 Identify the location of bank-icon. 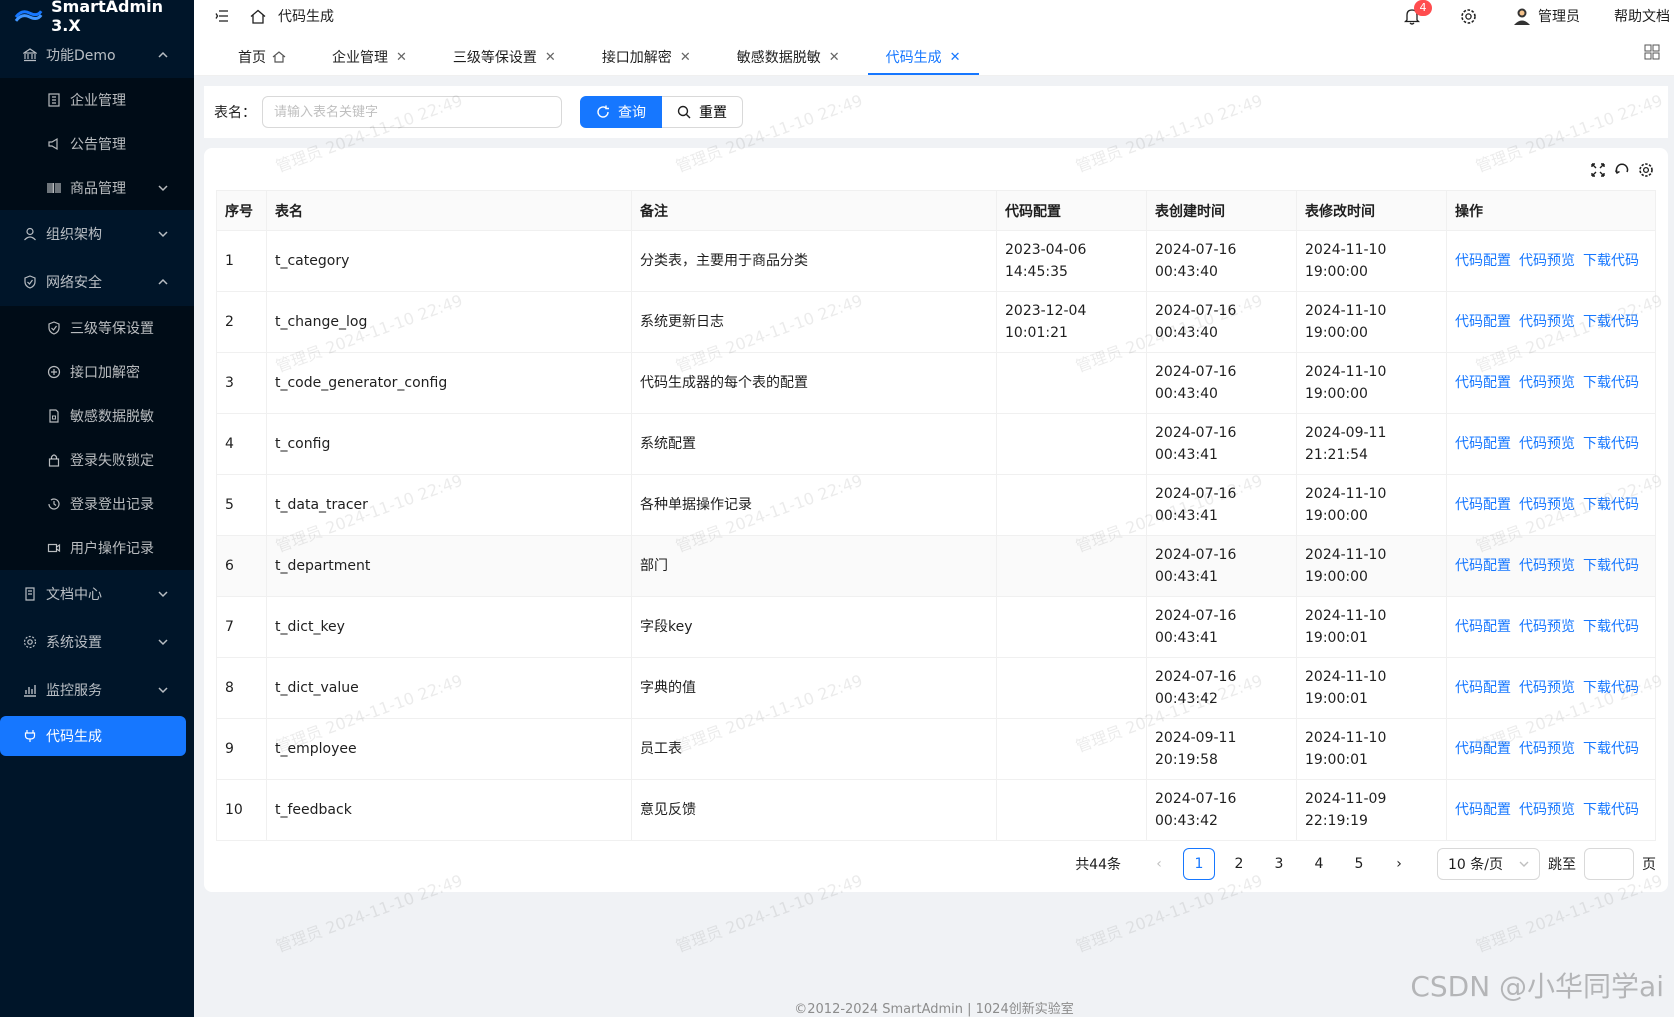
(30, 55).